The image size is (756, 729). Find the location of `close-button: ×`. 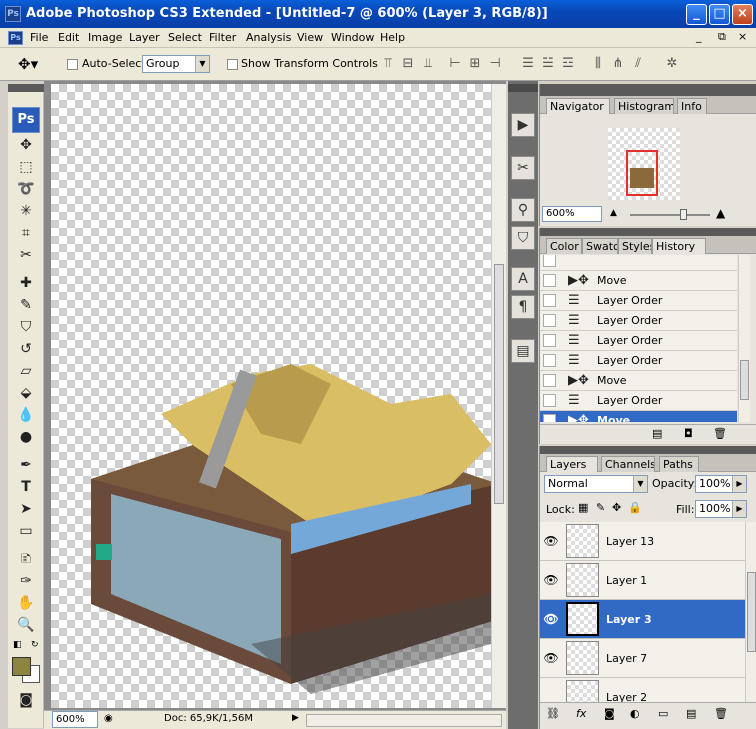

close-button: × is located at coordinates (742, 14).